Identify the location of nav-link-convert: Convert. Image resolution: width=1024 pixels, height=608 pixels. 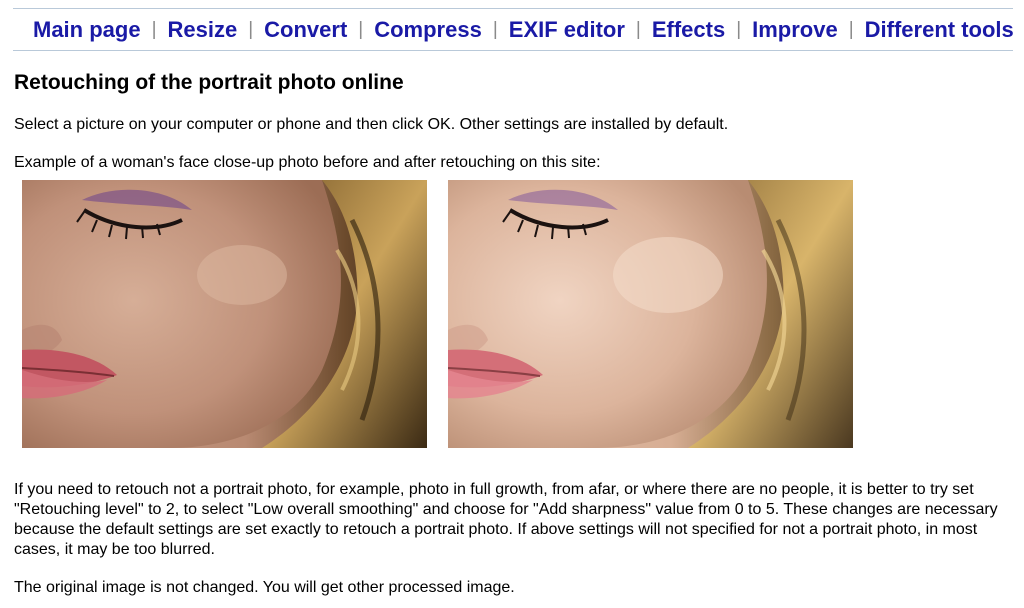
(305, 30).